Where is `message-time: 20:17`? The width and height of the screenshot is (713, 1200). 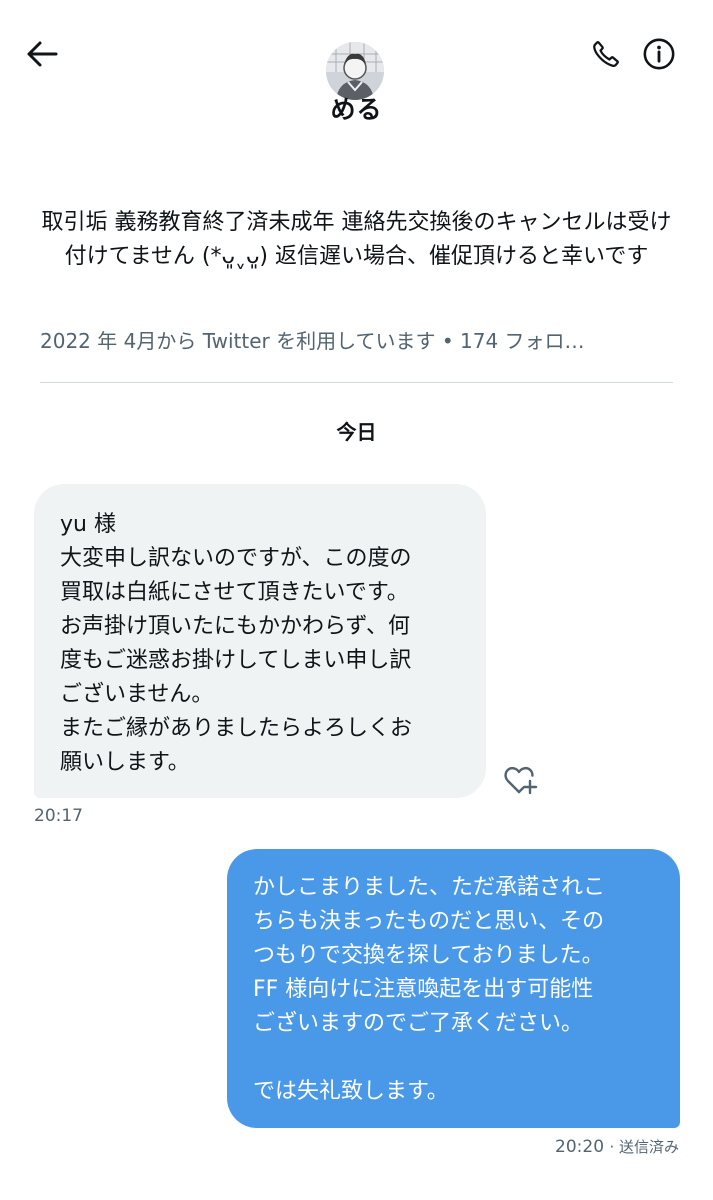
message-time: 20:17 is located at coordinates (58, 816).